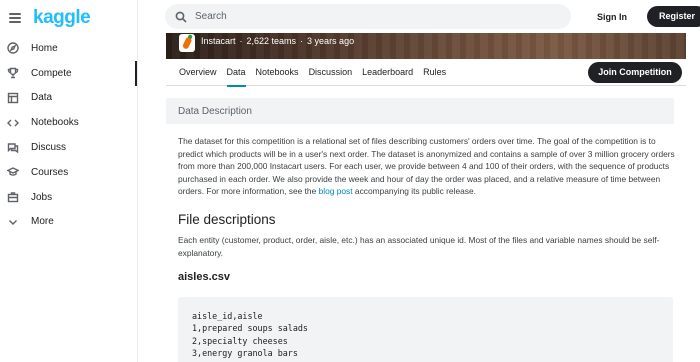  Describe the element at coordinates (68, 98) in the screenshot. I see `sidebar-item-data: Data` at that location.